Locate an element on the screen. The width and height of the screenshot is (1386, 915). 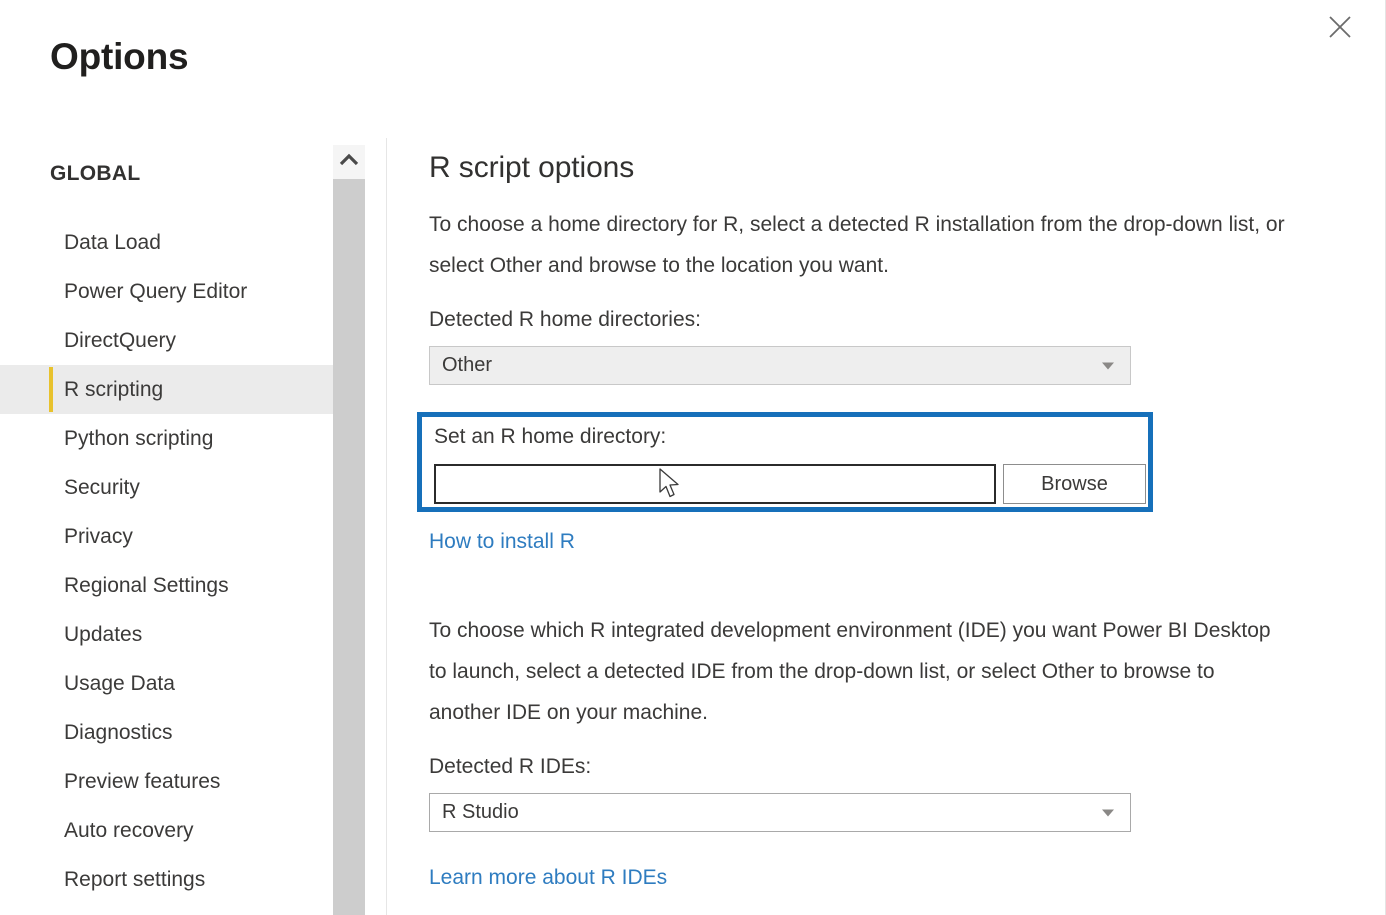
dropdown-value: R Studio is located at coordinates (480, 812).